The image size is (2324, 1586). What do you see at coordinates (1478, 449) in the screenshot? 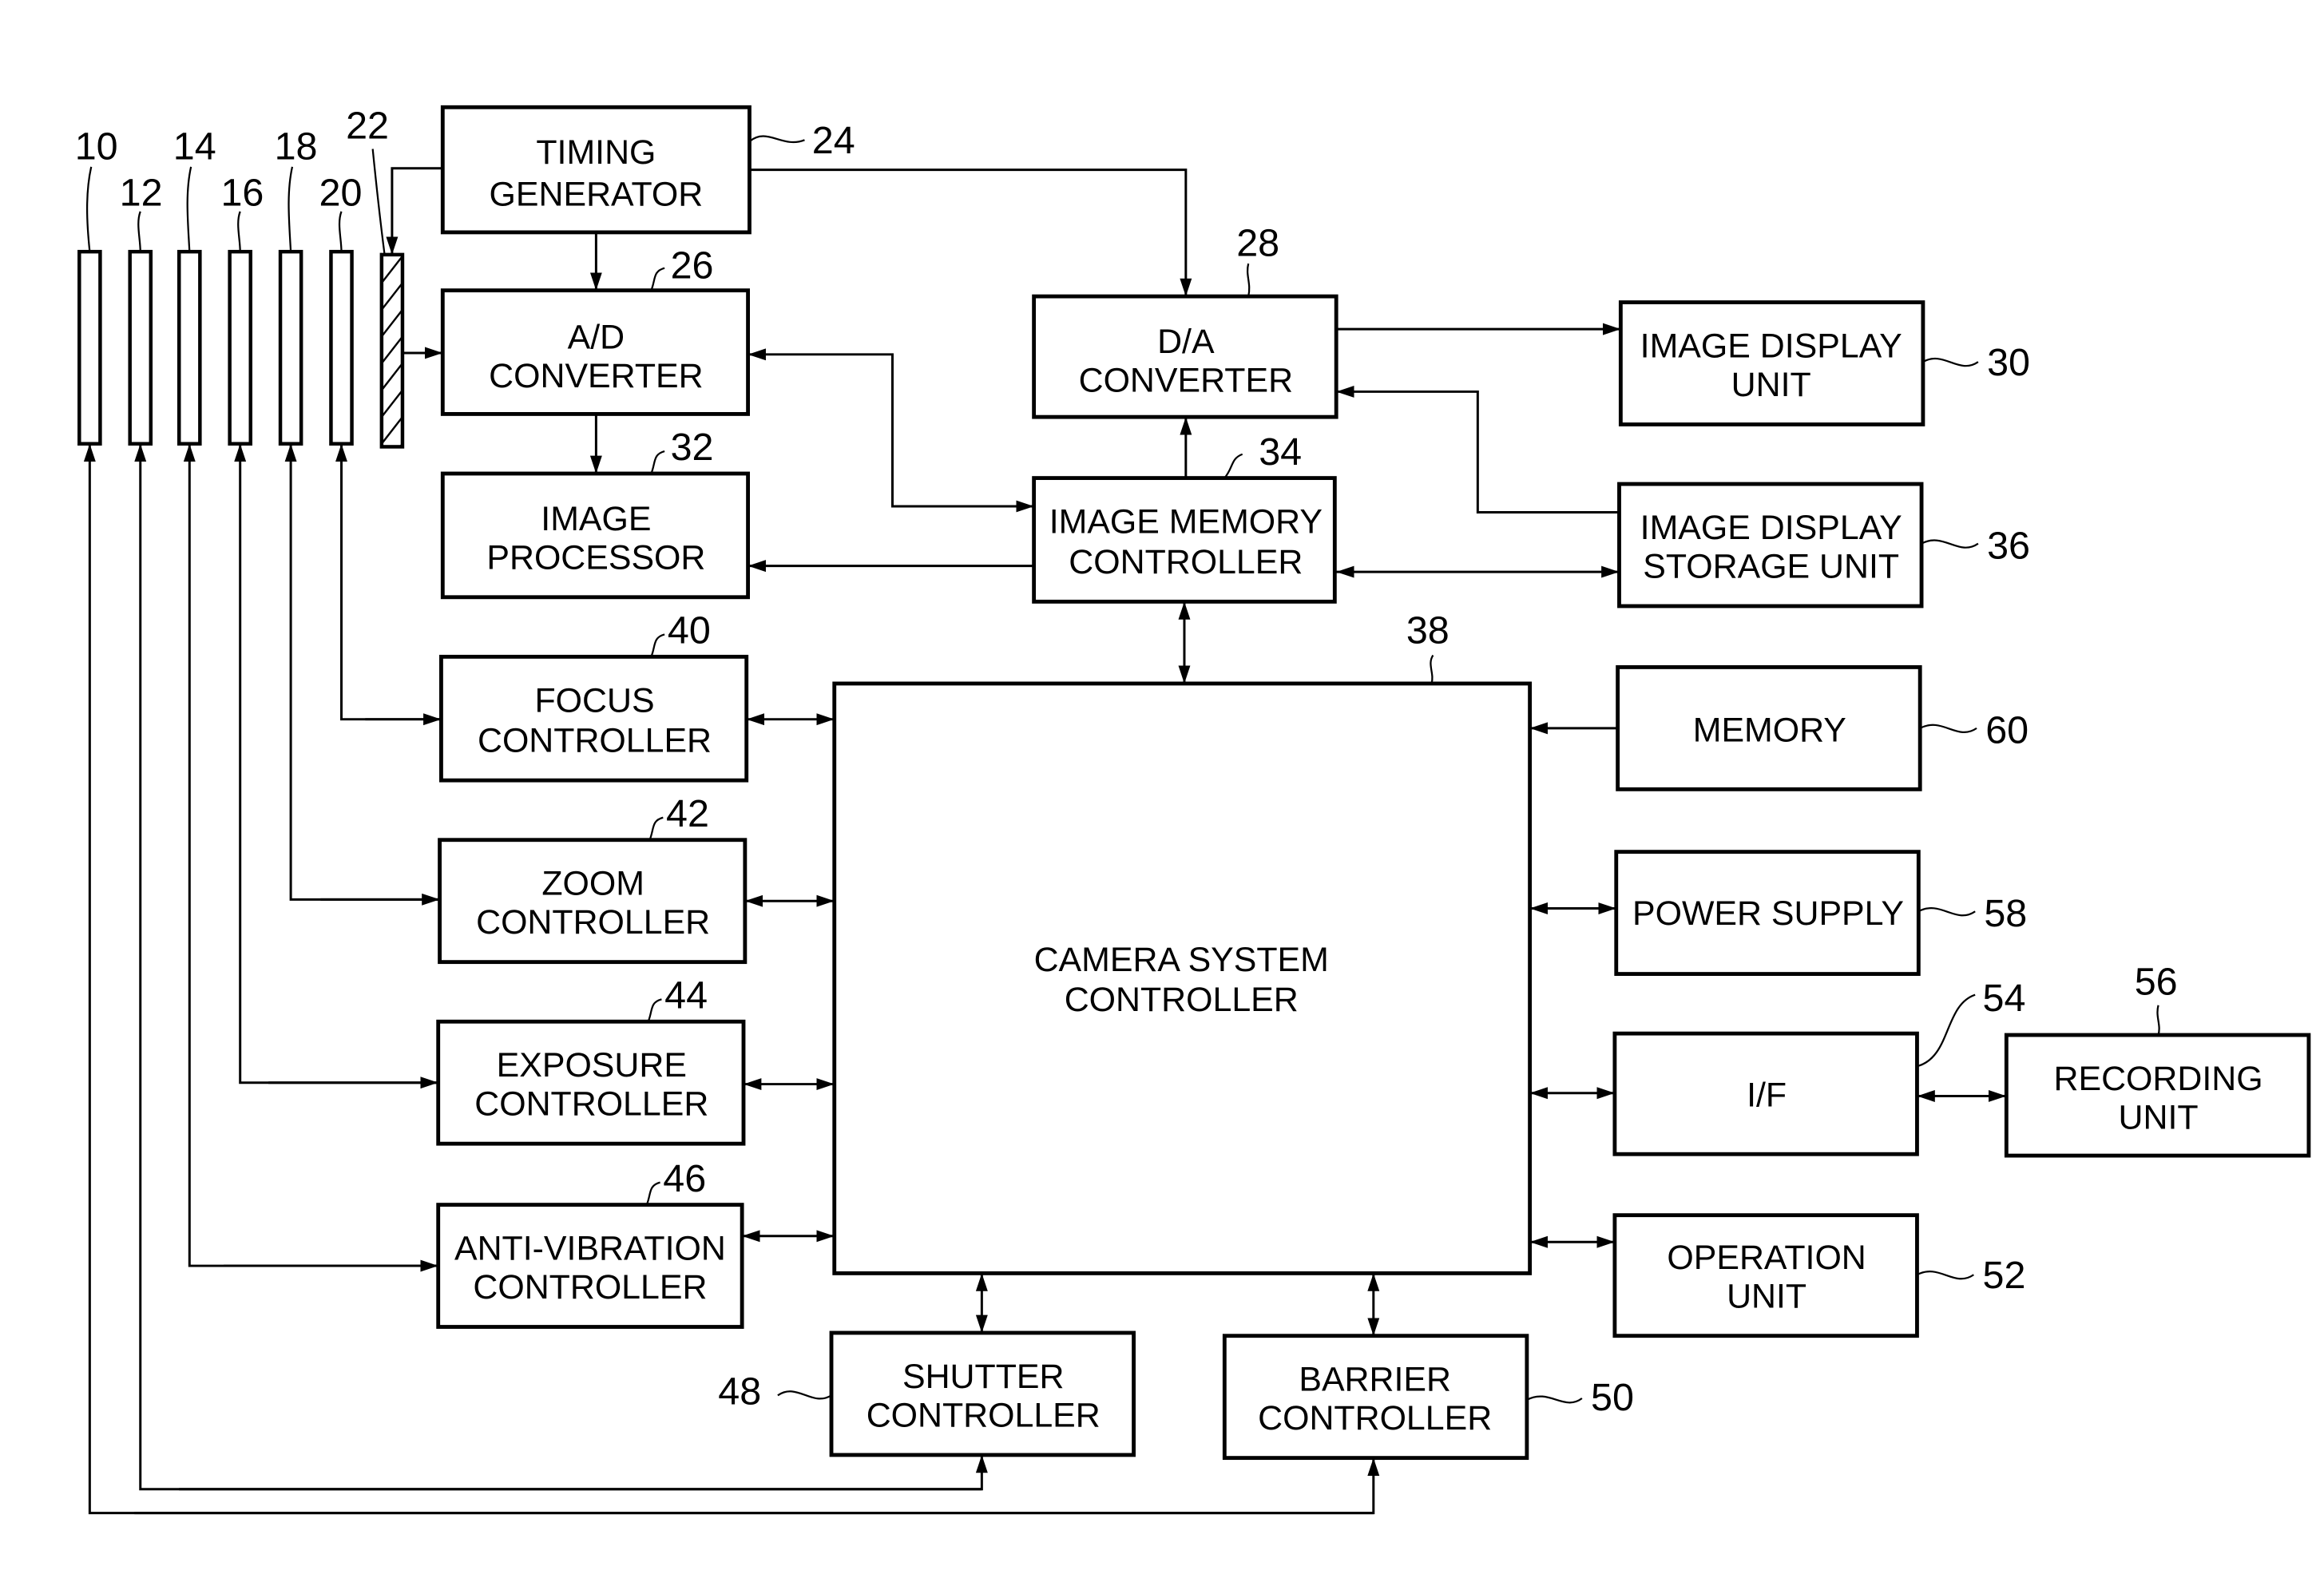
I see `wire-storage-to-da` at bounding box center [1478, 449].